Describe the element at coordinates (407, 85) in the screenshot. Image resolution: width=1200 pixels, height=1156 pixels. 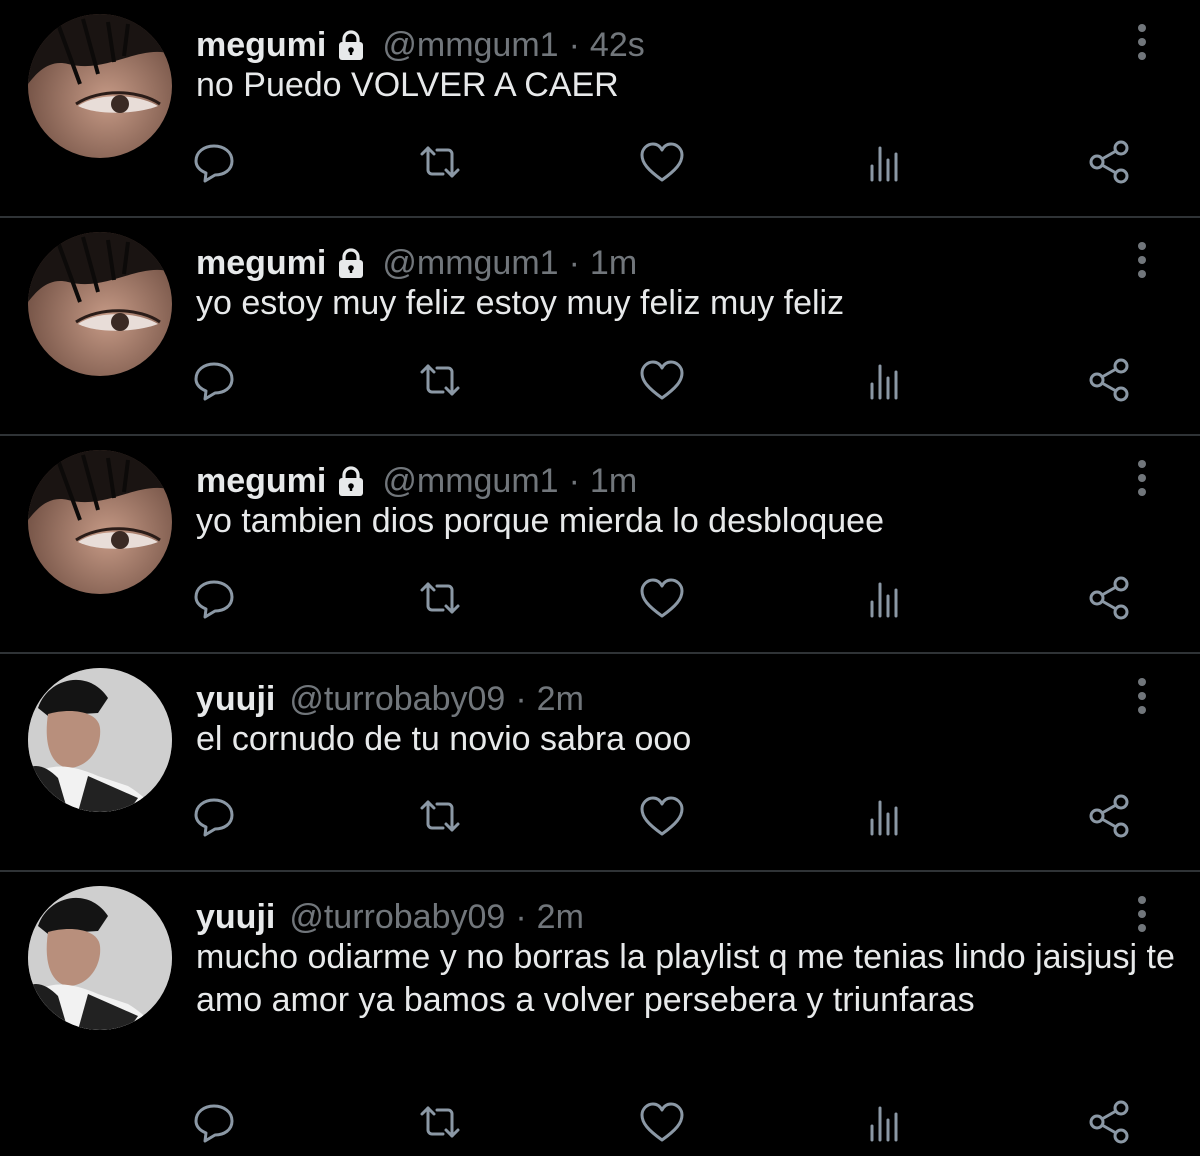
I see `tweet-text: no Puedo VOLVER A CAER` at that location.